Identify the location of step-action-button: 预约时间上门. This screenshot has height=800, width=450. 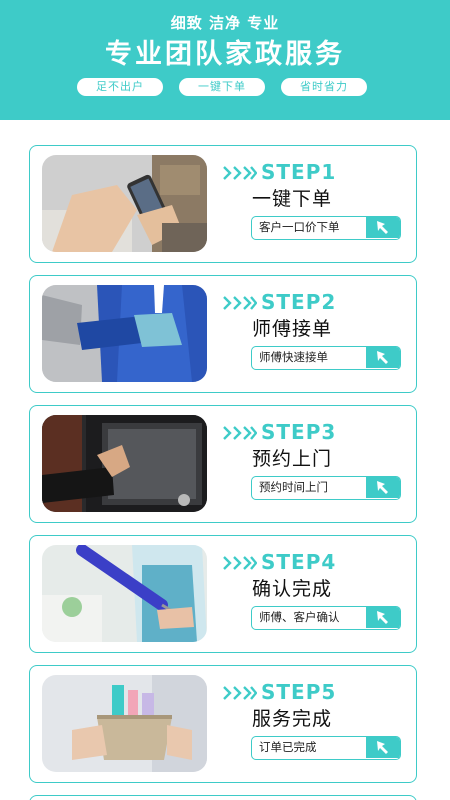
(326, 488).